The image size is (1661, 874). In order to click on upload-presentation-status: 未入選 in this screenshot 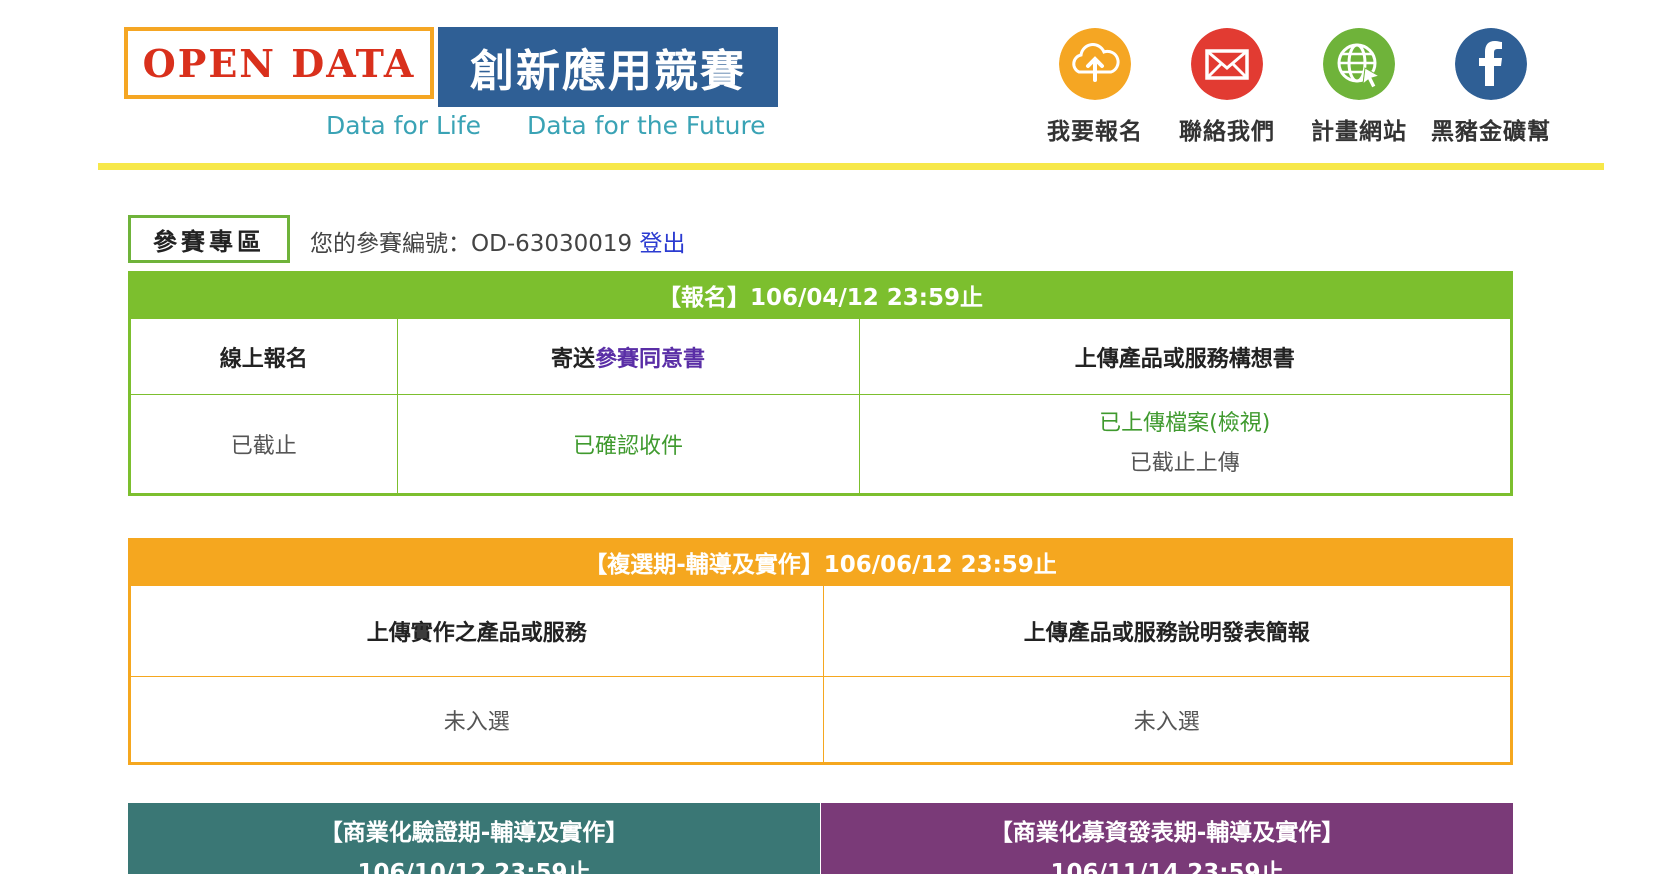, I will do `click(1166, 719)`.